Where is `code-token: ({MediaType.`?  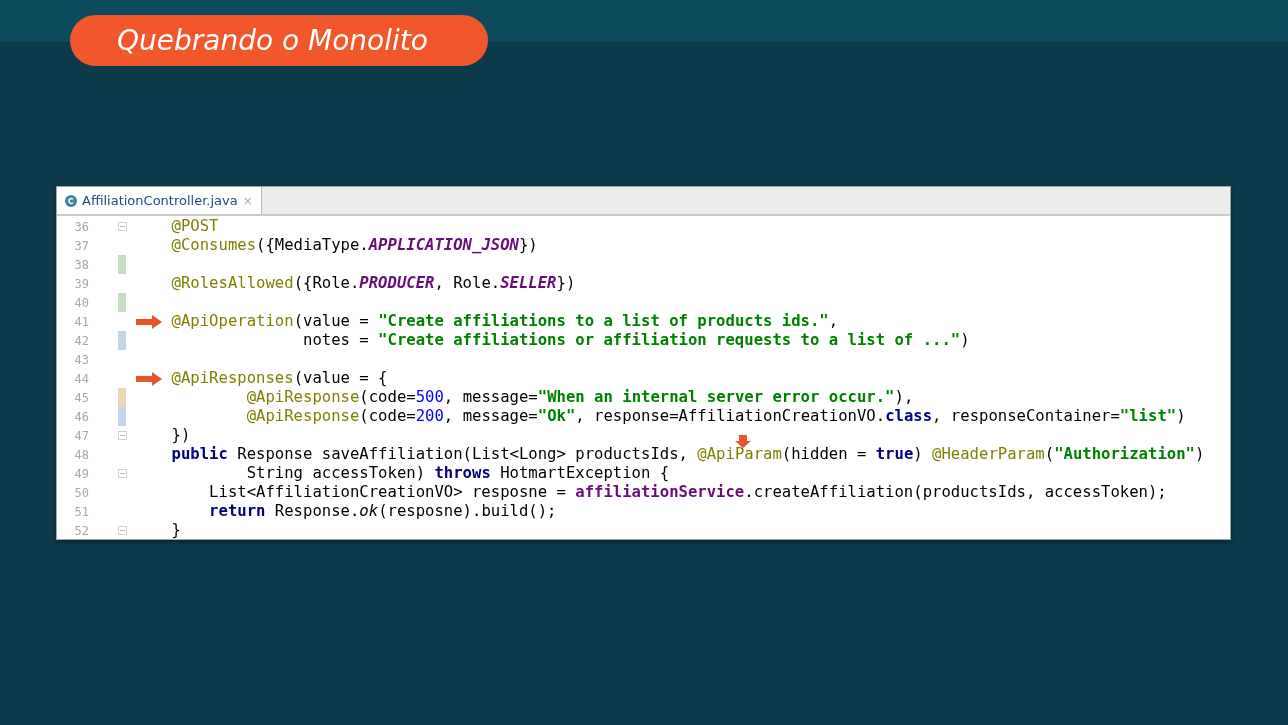 code-token: ({MediaType. is located at coordinates (312, 245).